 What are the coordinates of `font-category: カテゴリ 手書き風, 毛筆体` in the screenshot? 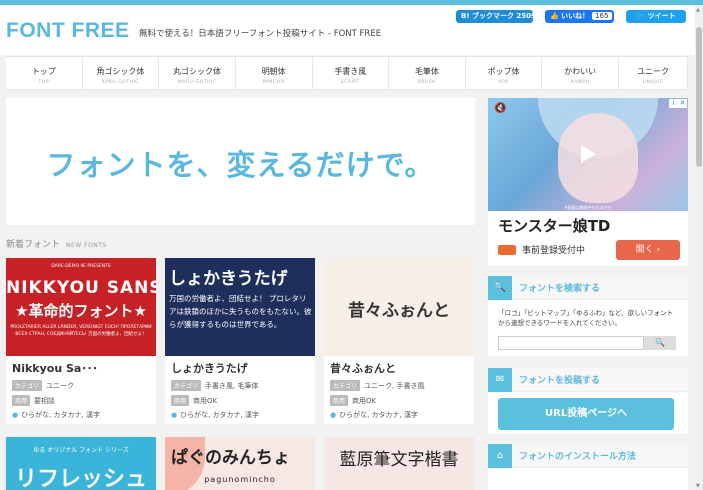 It's located at (240, 385).